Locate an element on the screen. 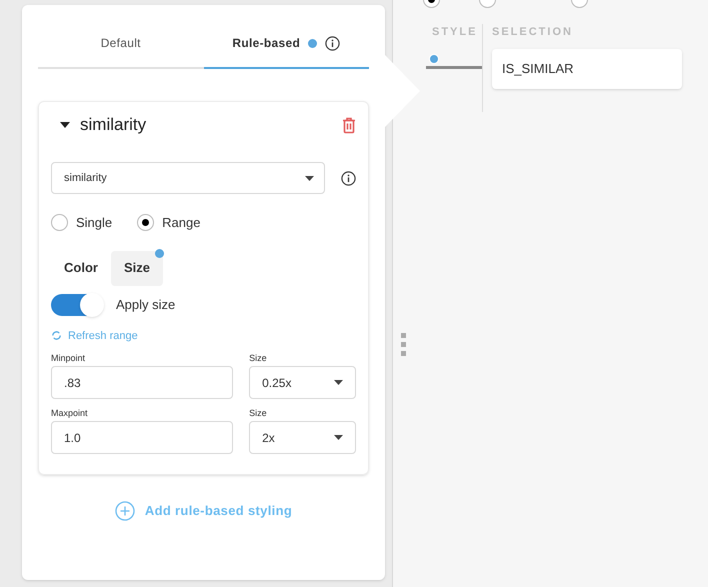 The width and height of the screenshot is (708, 587). collapse-caret-icon is located at coordinates (65, 125).